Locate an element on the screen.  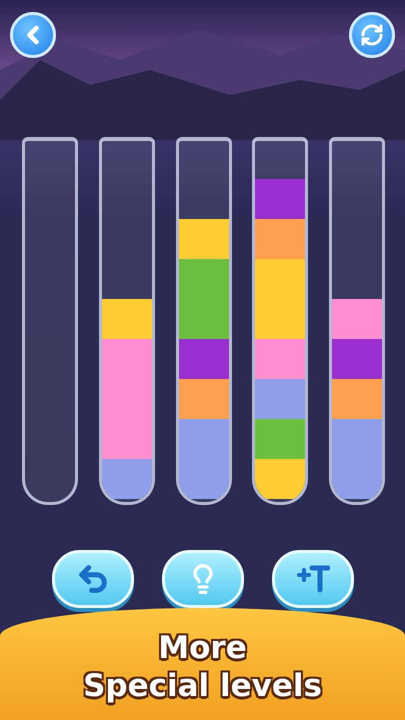
banner-text: More is located at coordinates (202, 648).